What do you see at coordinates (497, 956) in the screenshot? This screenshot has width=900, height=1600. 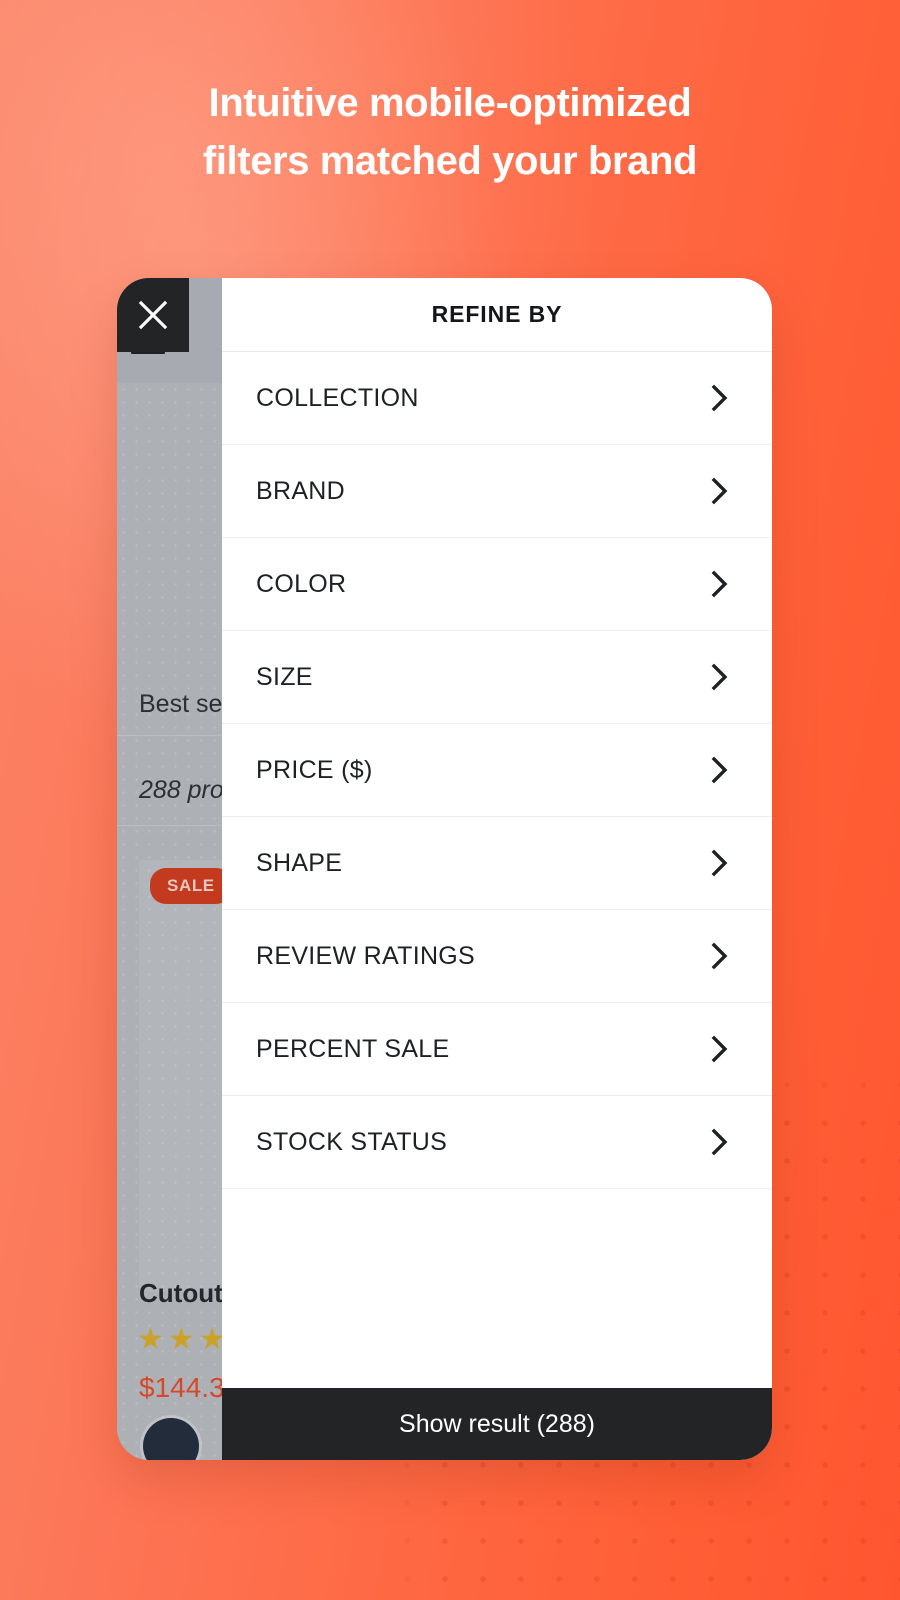 I see `filter-row-review-ratings: REVIEW RATINGS` at bounding box center [497, 956].